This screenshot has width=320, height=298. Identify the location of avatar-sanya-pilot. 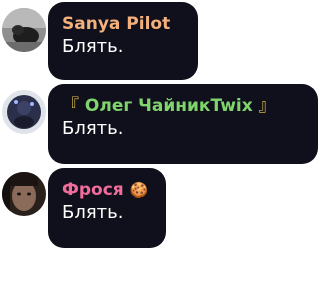
(24, 30).